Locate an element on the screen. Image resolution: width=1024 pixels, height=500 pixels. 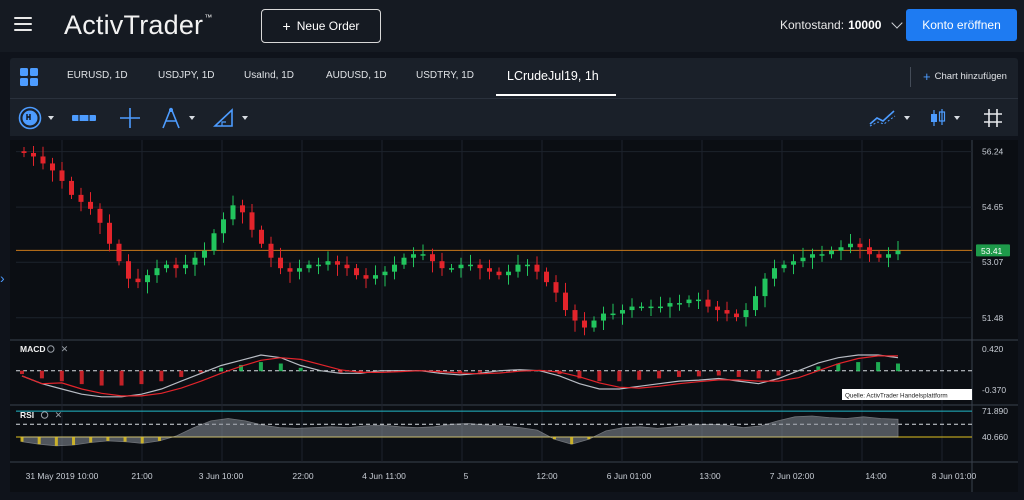
balance-value: 10000 is located at coordinates (865, 25).